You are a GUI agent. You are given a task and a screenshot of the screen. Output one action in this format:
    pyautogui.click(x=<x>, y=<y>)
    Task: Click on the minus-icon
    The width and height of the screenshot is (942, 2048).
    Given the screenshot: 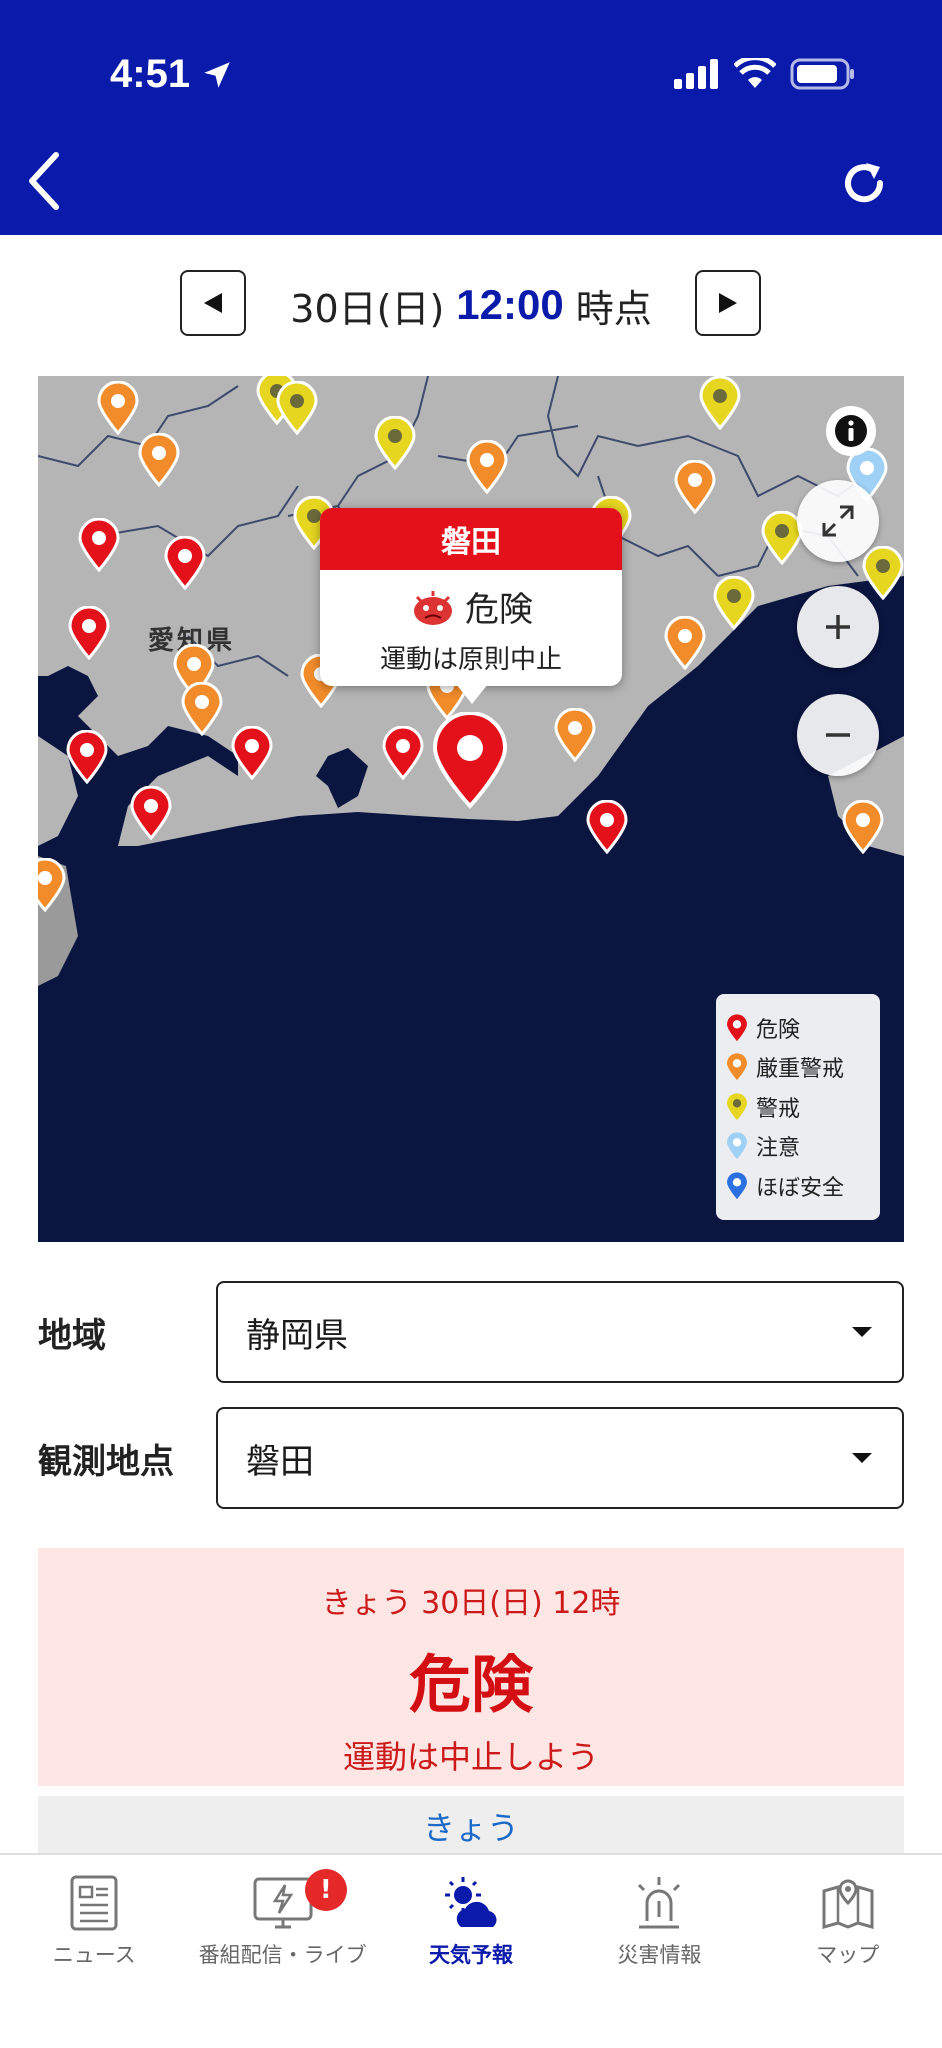 What is the action you would take?
    pyautogui.click(x=838, y=735)
    